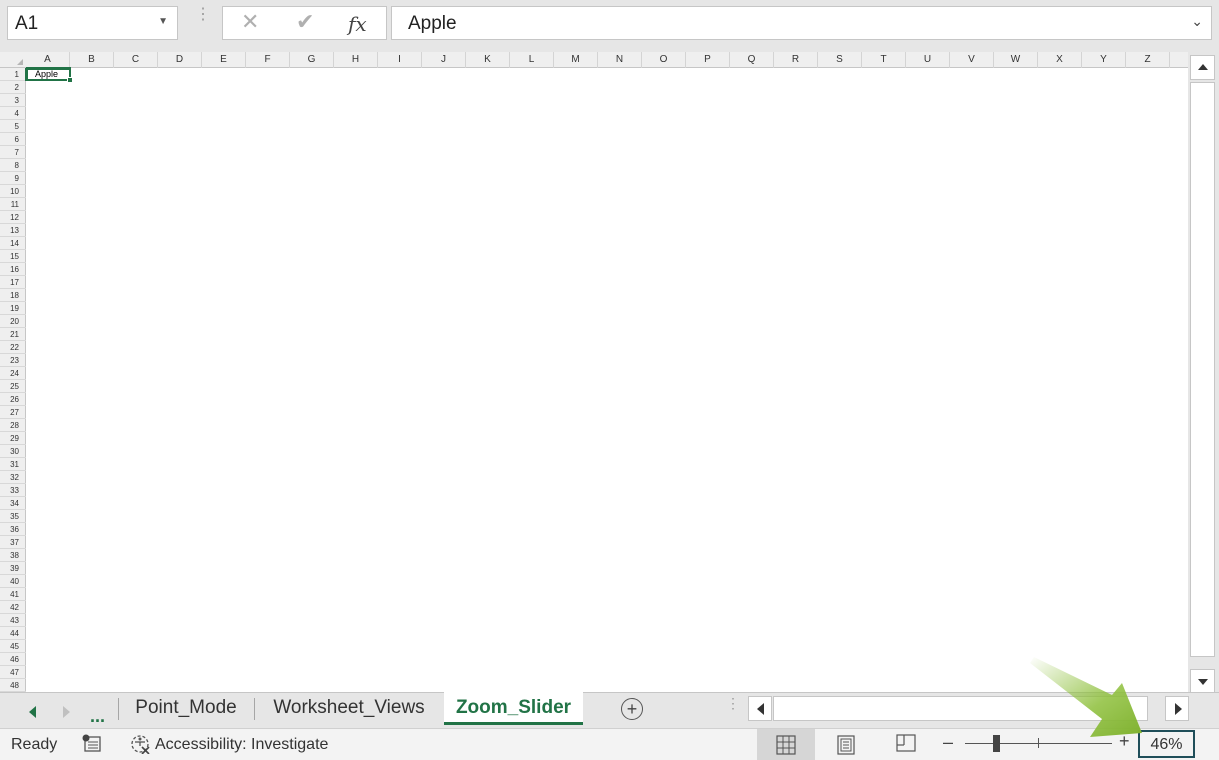  I want to click on row-header: 31, so click(13, 464).